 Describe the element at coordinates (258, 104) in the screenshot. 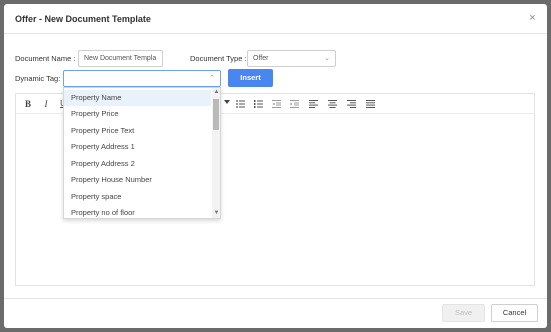

I see `numbered-list-icon` at that location.